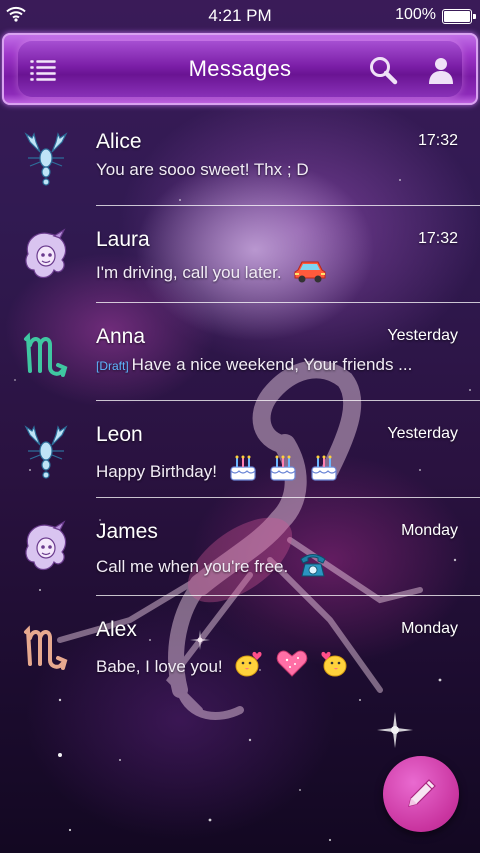 The image size is (480, 853). What do you see at coordinates (310, 271) in the screenshot?
I see `car-emoji` at bounding box center [310, 271].